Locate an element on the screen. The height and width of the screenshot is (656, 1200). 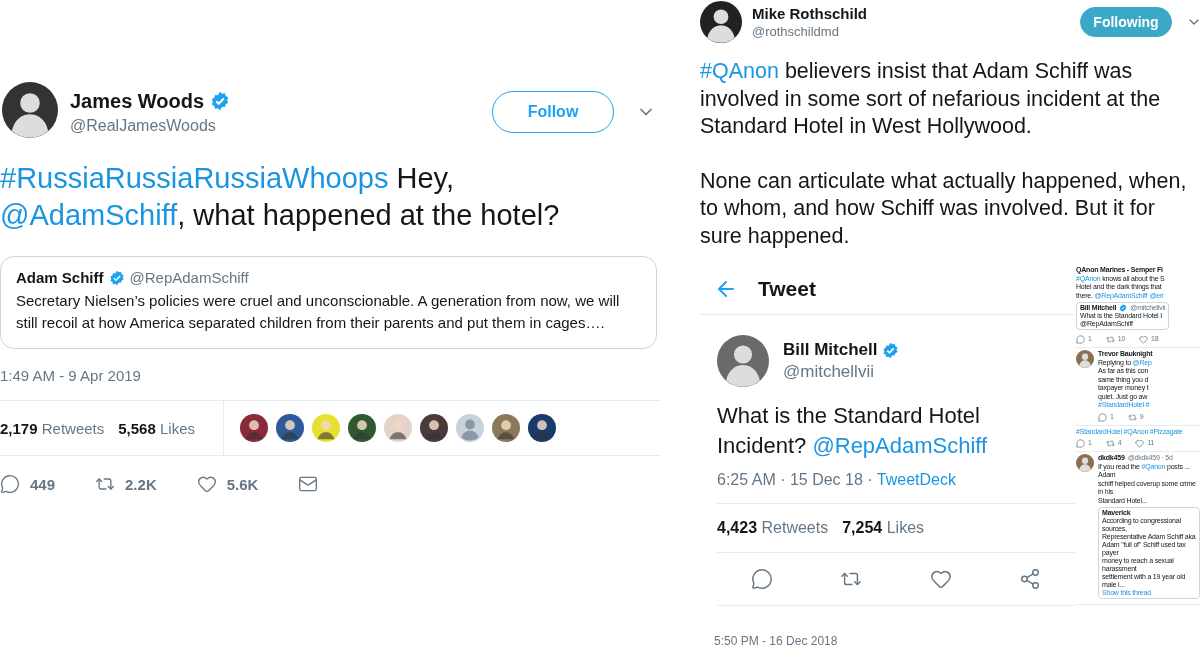
quoted-text: Secretary Nielsen’s policies were cruel and unconscionable. A generation from now, we will still recoil at how America separated children from their parents and put them in cages…. is located at coordinates (318, 312).